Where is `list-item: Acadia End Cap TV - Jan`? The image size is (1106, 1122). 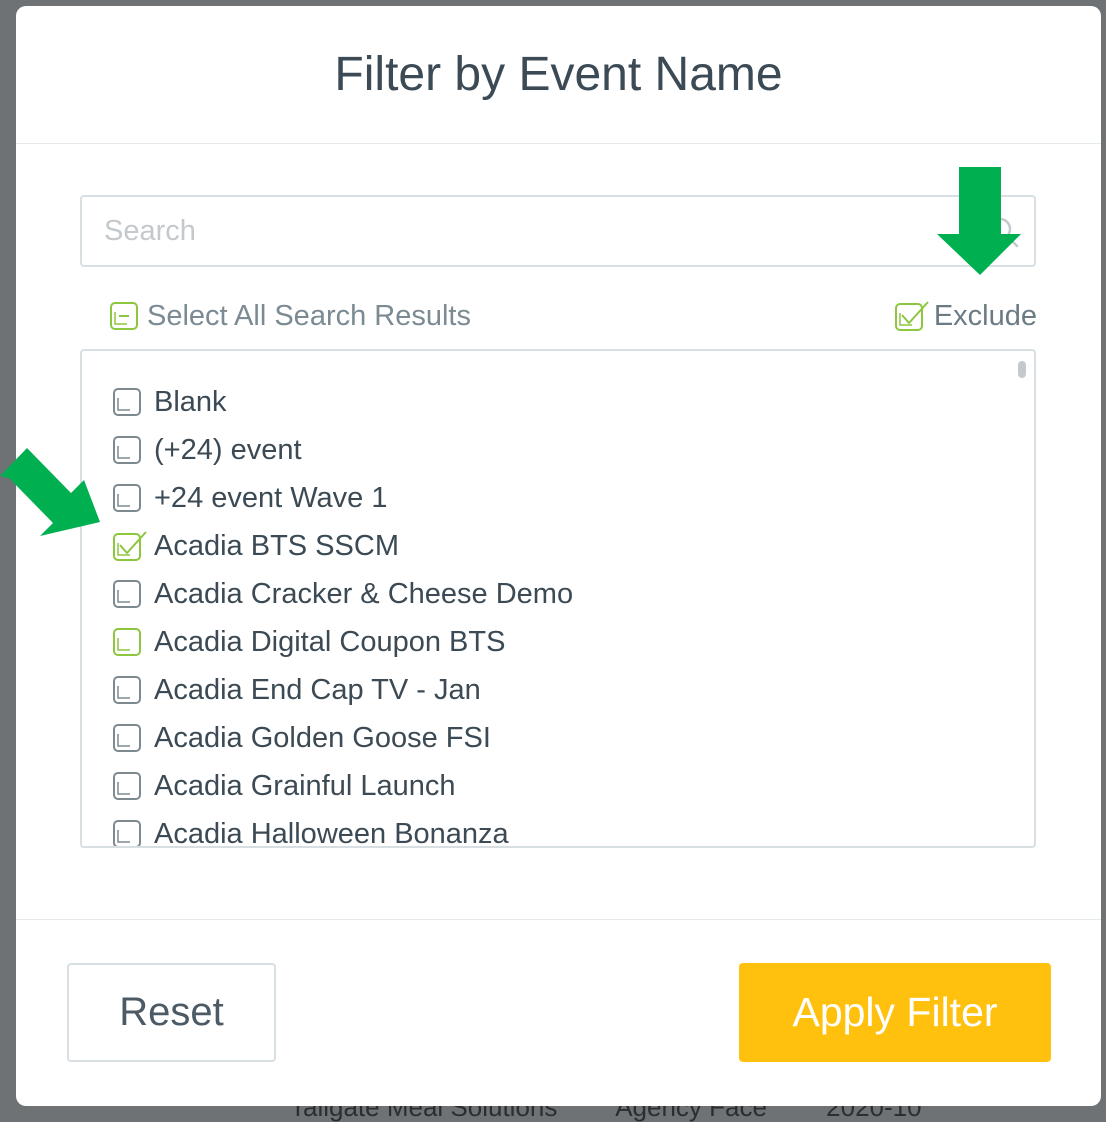 list-item: Acadia End Cap TV - Jan is located at coordinates (296, 690).